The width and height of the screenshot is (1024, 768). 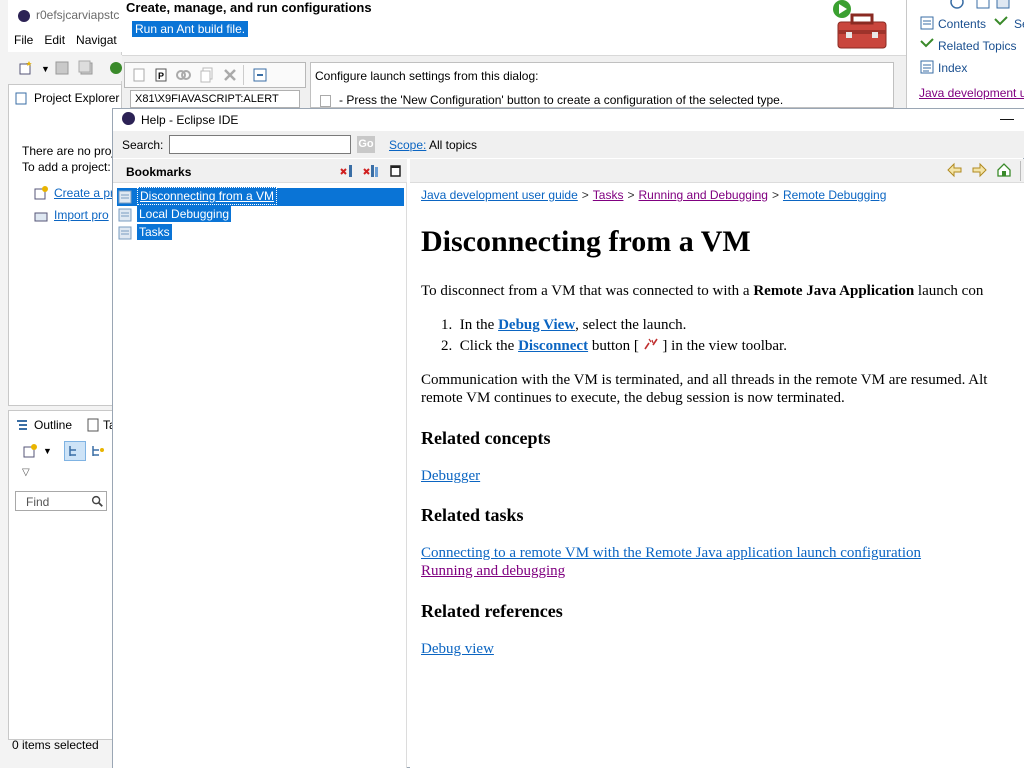 I want to click on back-icon, so click(x=955, y=170).